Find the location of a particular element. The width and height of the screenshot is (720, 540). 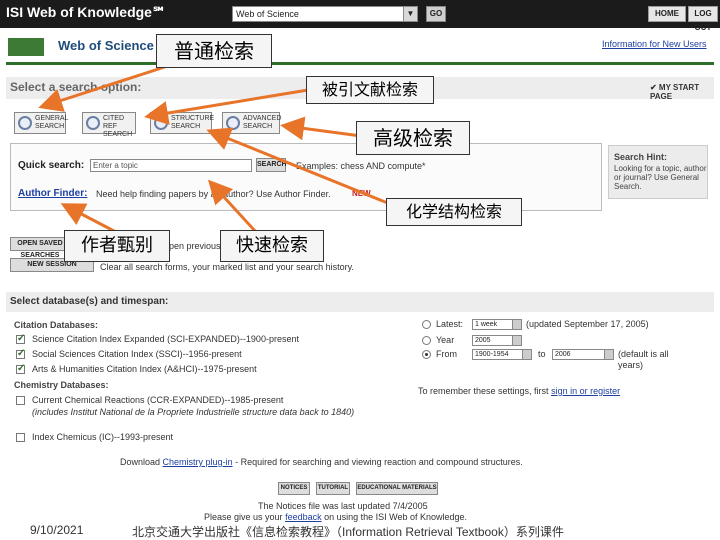

advanced-search-button: ADVANCED SEARCH is located at coordinates (252, 123).